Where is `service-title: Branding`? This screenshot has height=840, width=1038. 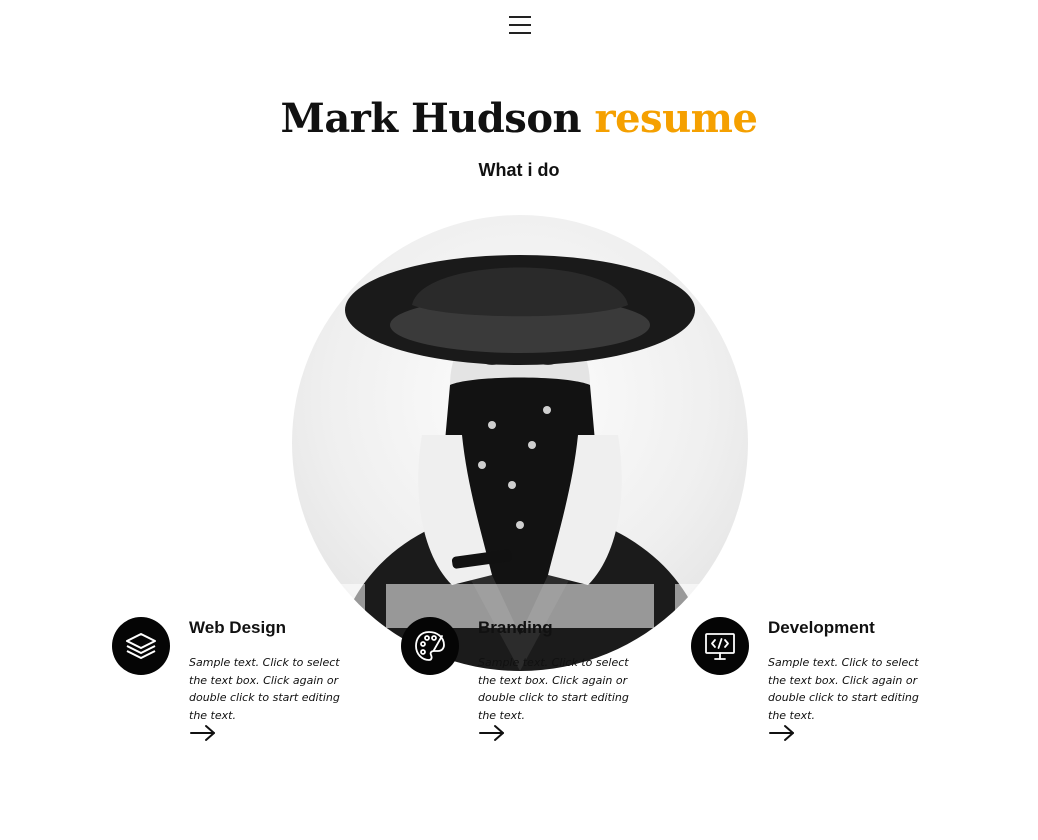 service-title: Branding is located at coordinates (515, 627).